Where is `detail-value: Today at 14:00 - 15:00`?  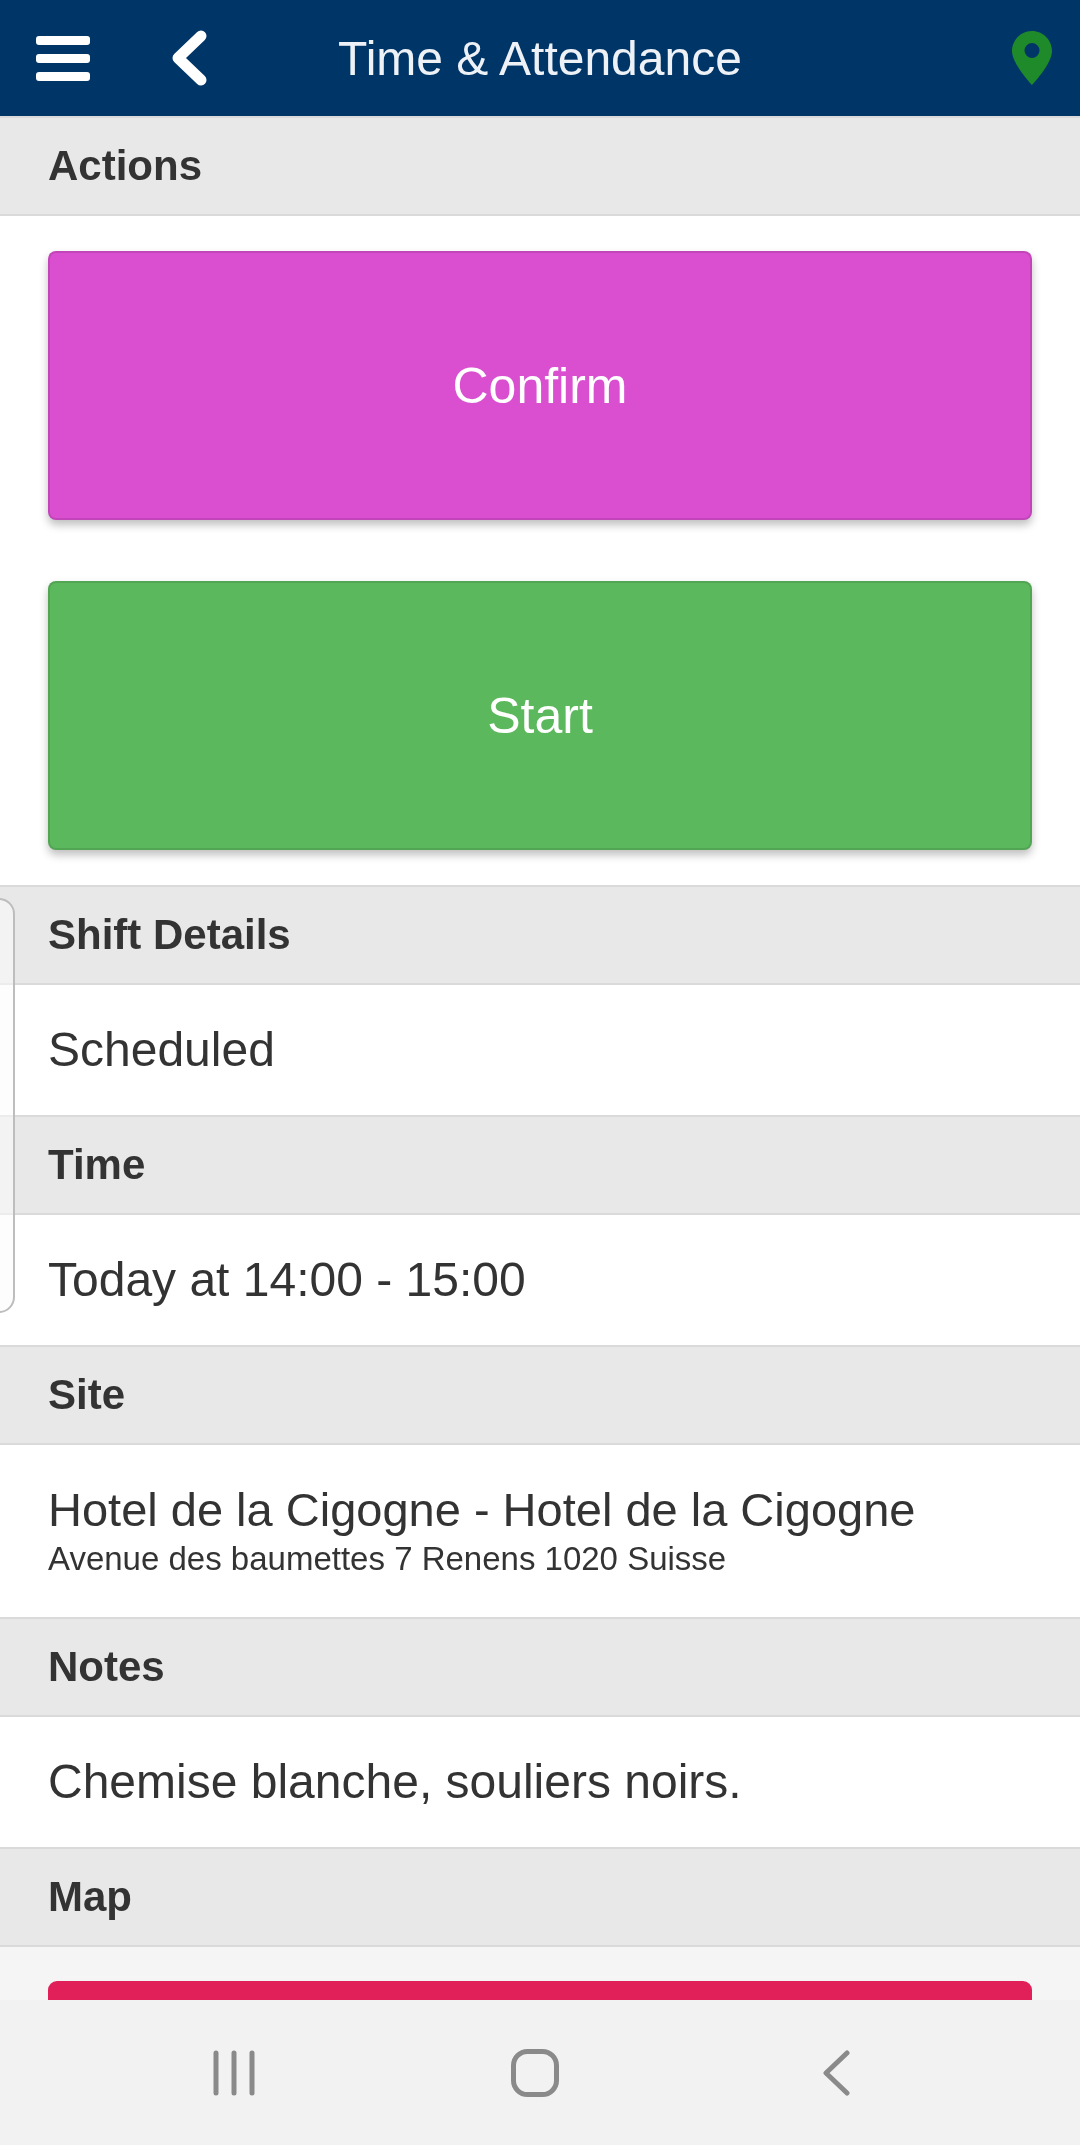
detail-value: Today at 14:00 - 15:00 is located at coordinates (287, 1280).